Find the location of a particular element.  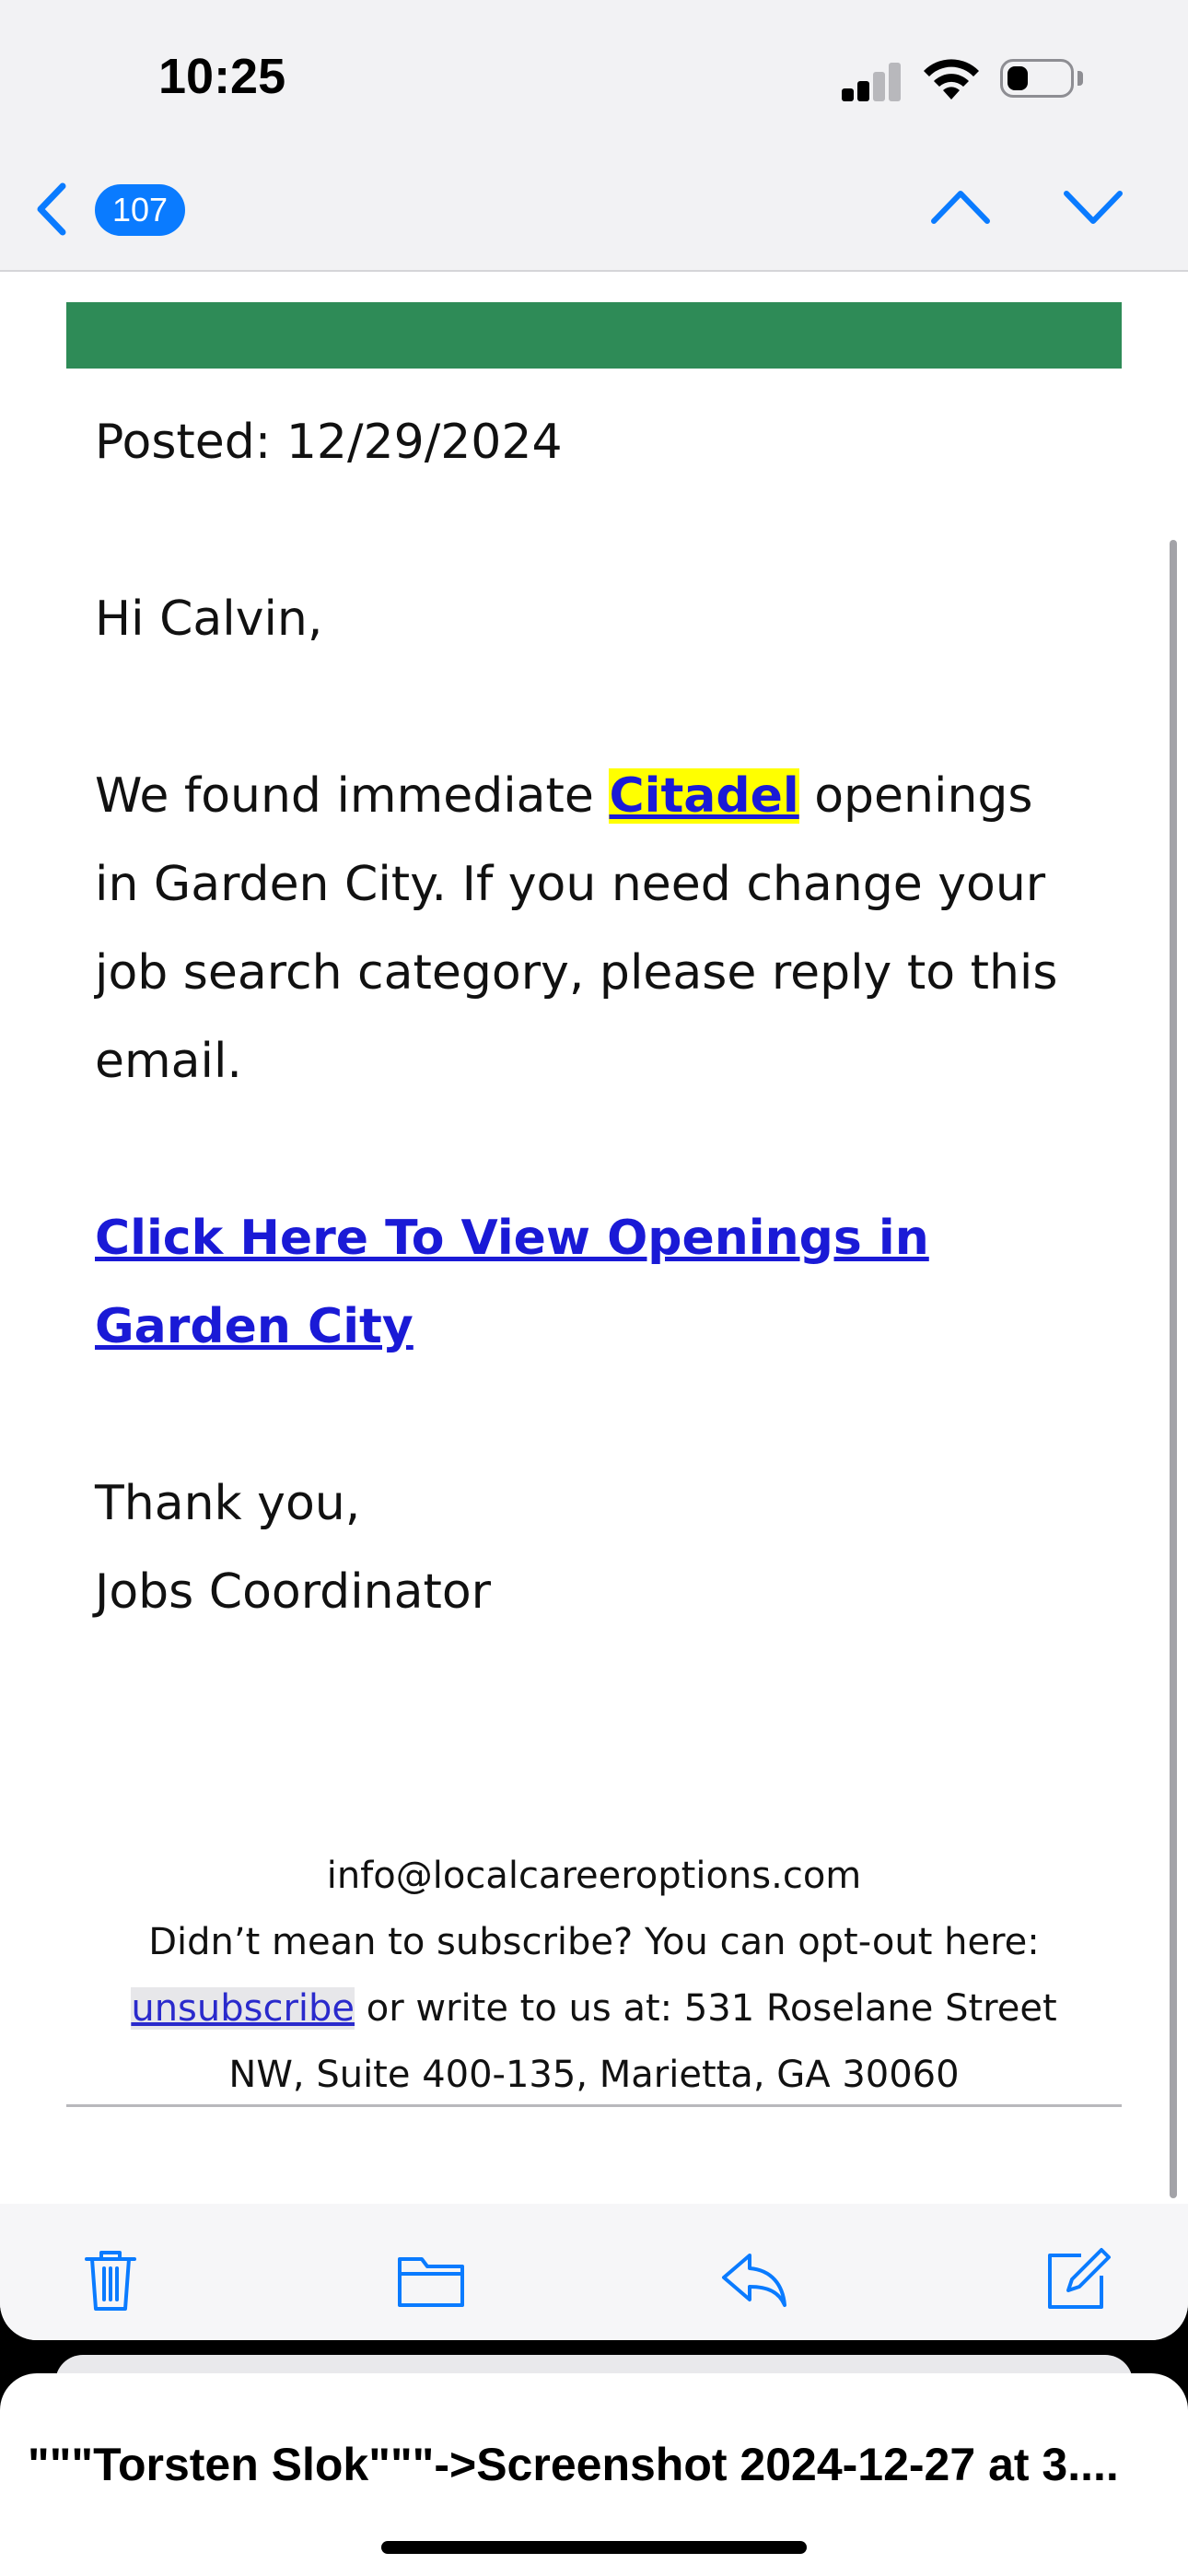

unread-count-badge: 107 is located at coordinates (140, 210).